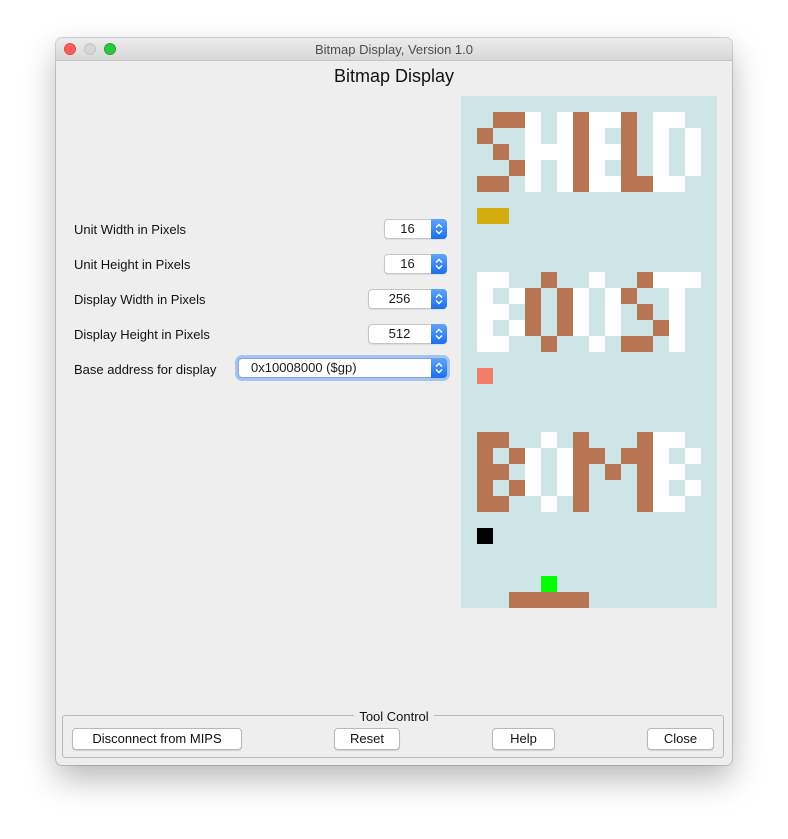  What do you see at coordinates (157, 739) in the screenshot?
I see `disconnect-button: Disconnect from MIPS` at bounding box center [157, 739].